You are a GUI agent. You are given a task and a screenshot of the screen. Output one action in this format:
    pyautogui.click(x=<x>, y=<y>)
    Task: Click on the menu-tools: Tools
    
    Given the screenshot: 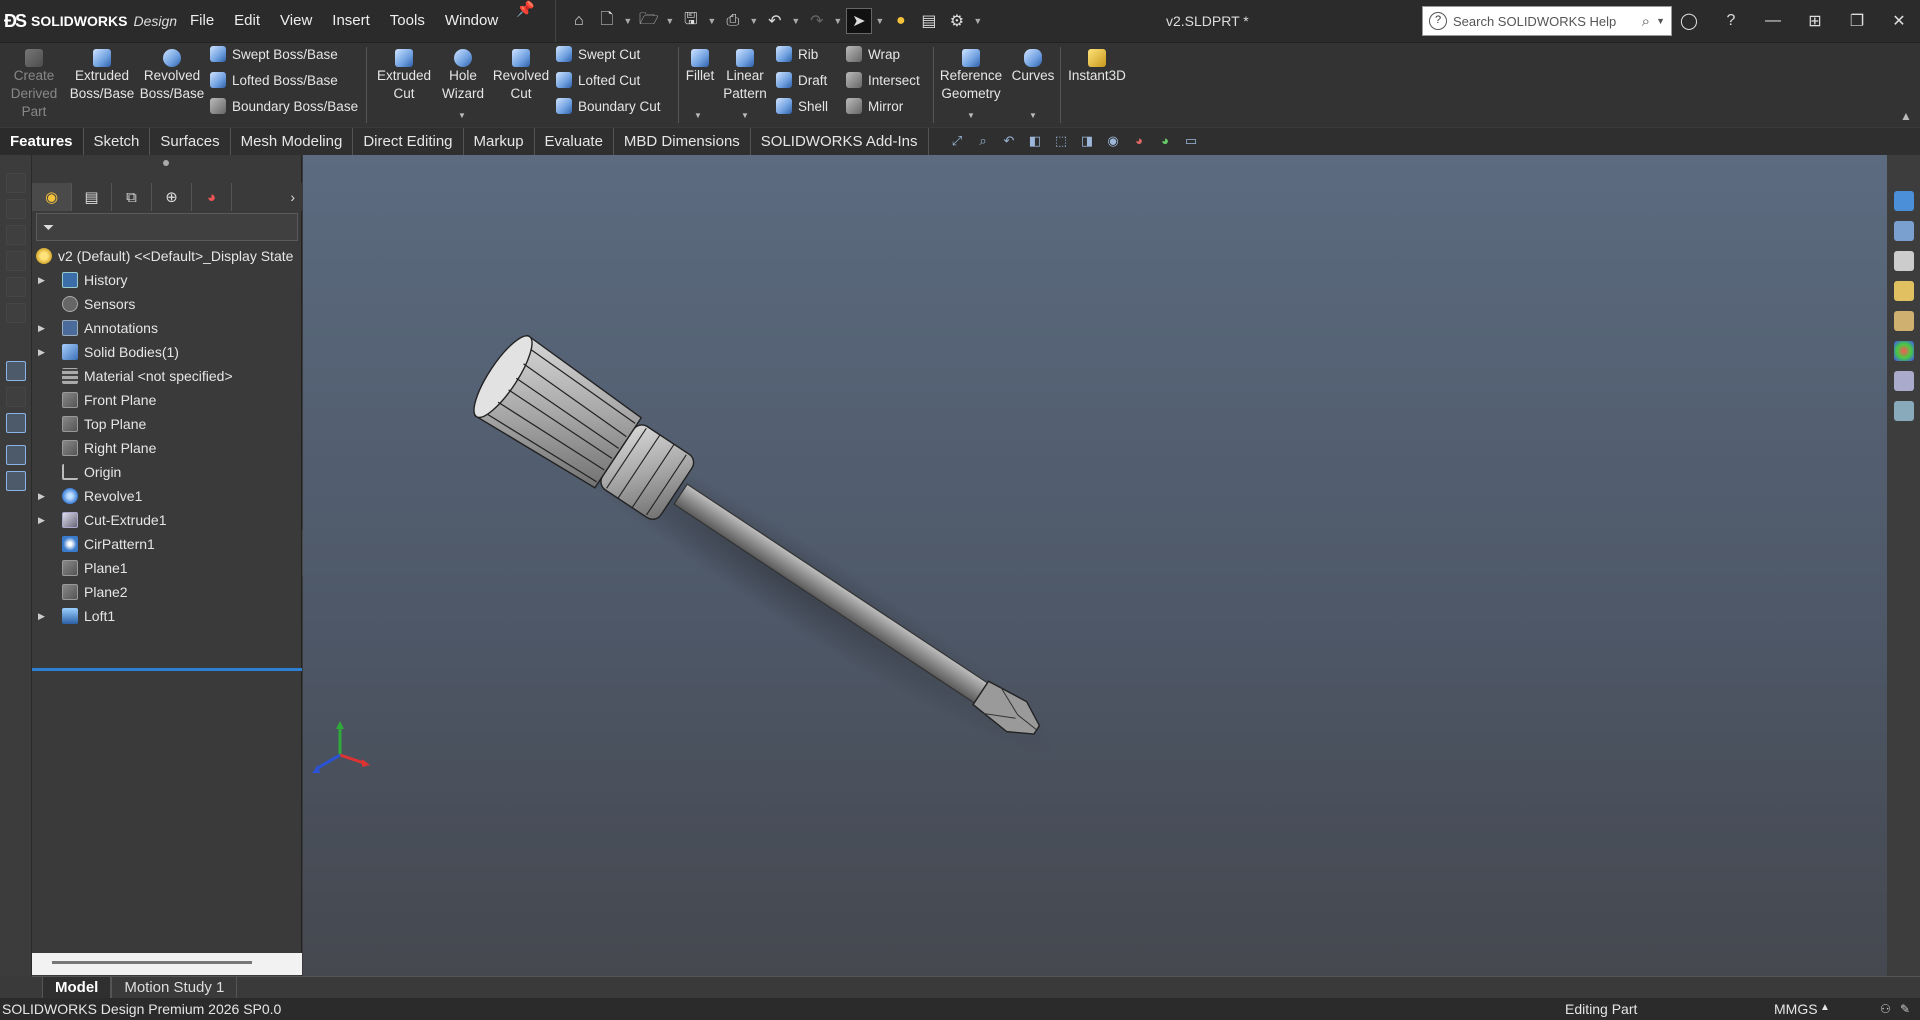 What is the action you would take?
    pyautogui.click(x=407, y=21)
    